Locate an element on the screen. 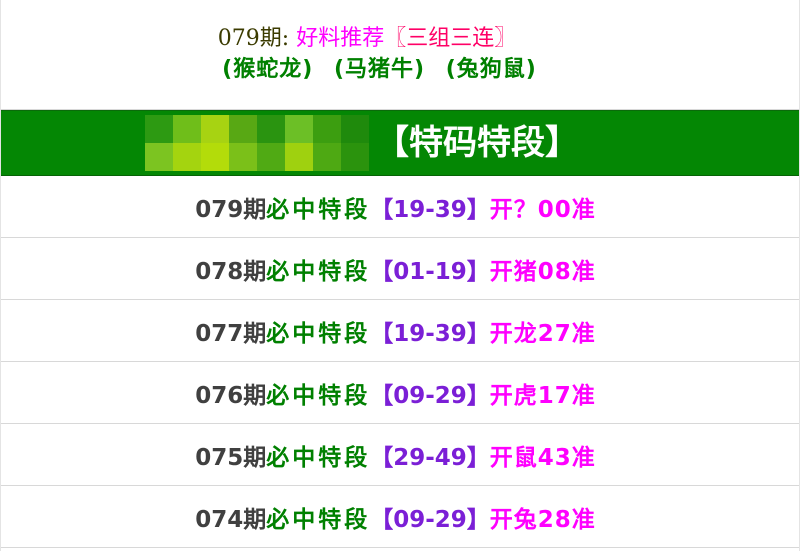 The height and width of the screenshot is (551, 800). section-banner: 【特码特段】 is located at coordinates (400, 143).